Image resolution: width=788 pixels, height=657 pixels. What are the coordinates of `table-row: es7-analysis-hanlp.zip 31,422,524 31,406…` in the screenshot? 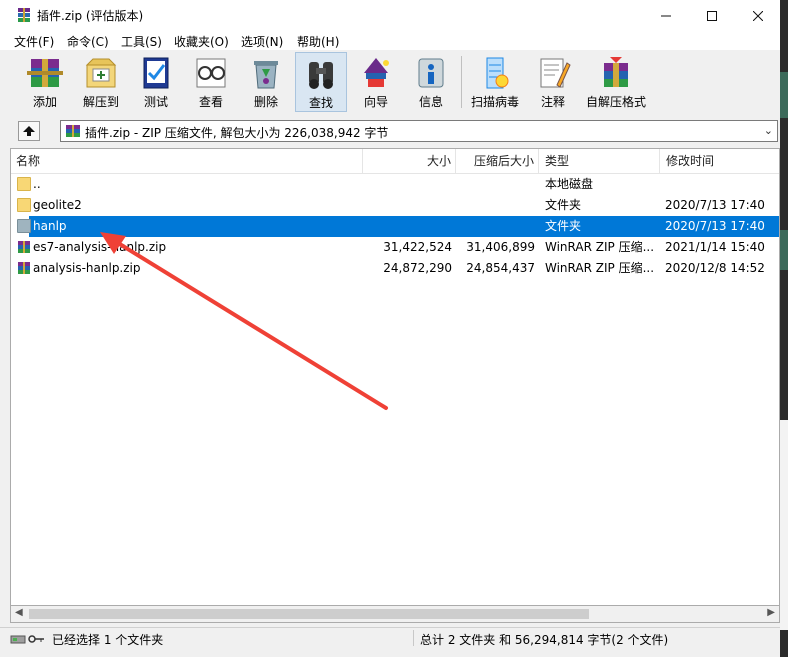 It's located at (395, 247).